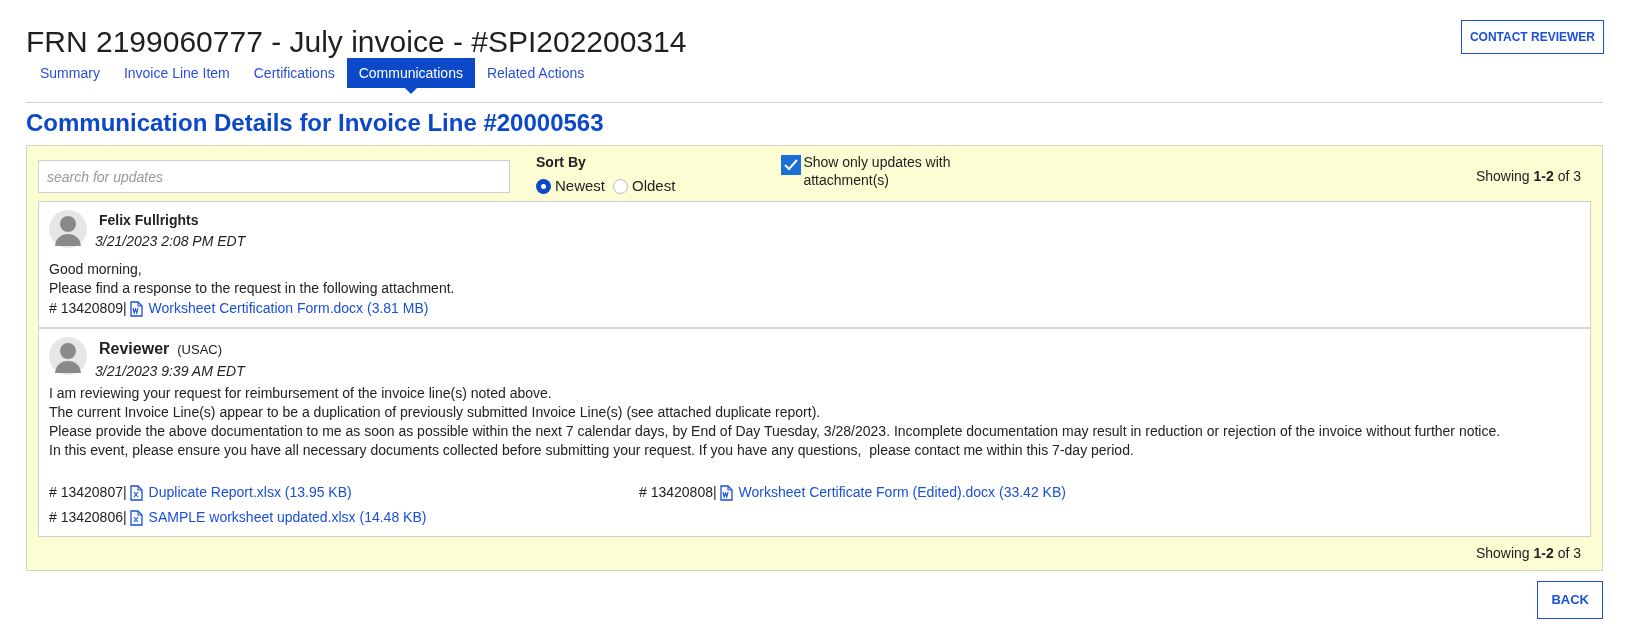  I want to click on attachment-link: SAMPLE worksheet updated.xlsx (14.48 KB), so click(287, 517).